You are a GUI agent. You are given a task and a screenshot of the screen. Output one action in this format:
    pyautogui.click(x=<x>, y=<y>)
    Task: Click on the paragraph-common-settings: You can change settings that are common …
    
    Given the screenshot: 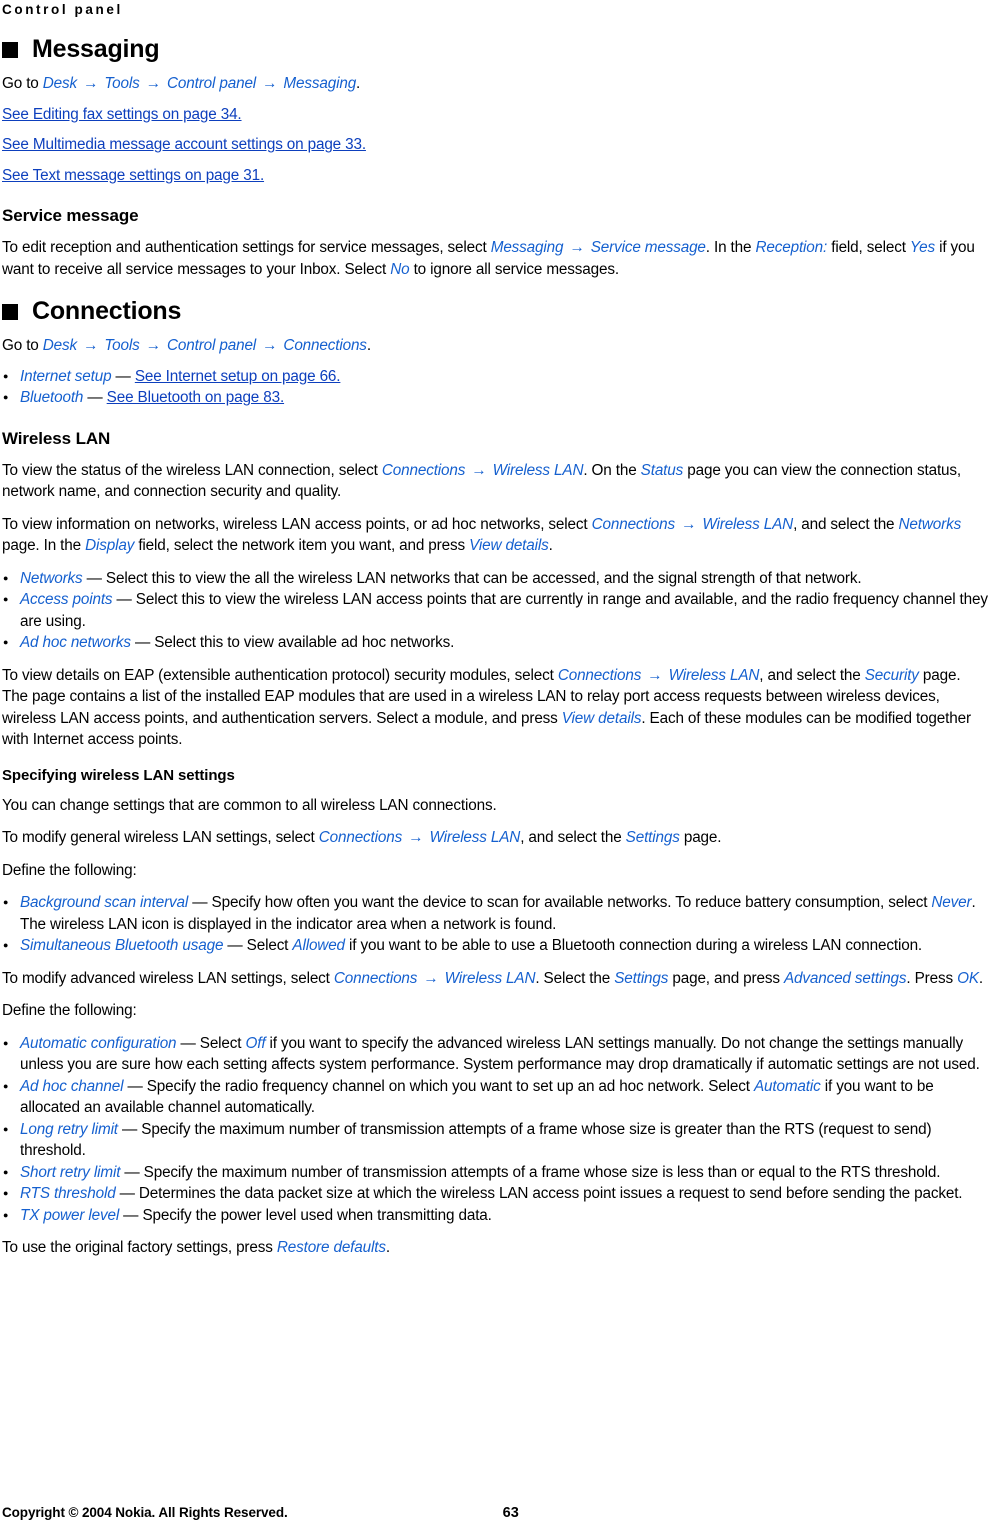 What is the action you would take?
    pyautogui.click(x=249, y=805)
    